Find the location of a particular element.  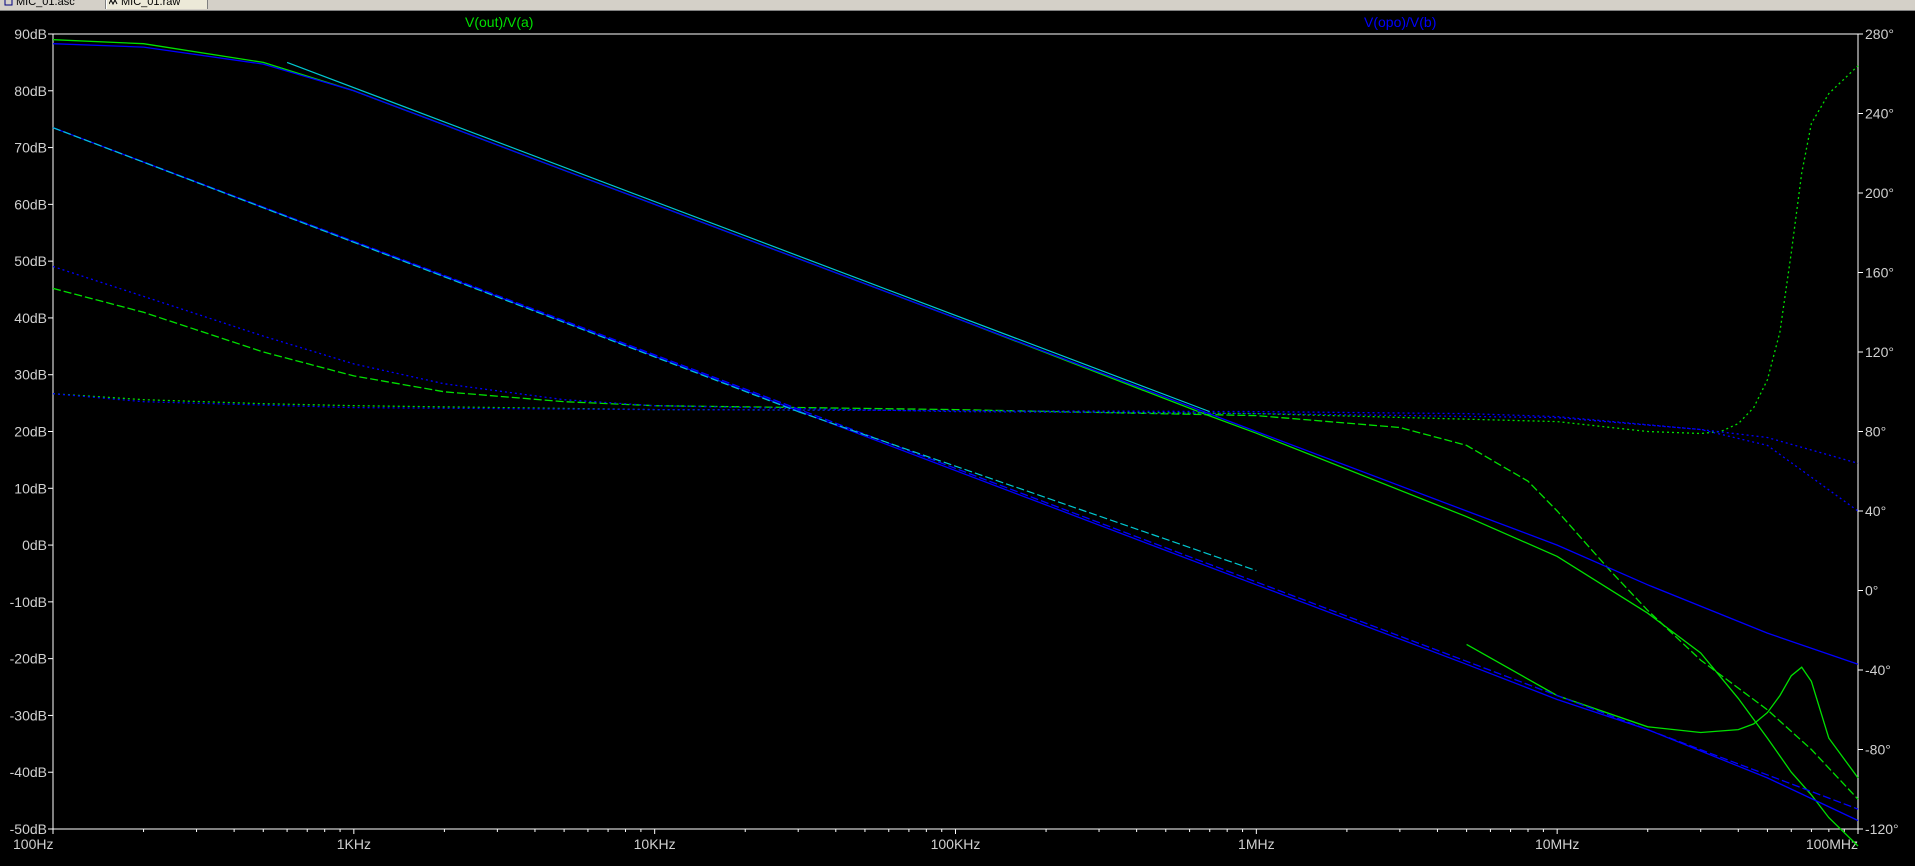

x-tick-label: 100Hz is located at coordinates (33, 844).